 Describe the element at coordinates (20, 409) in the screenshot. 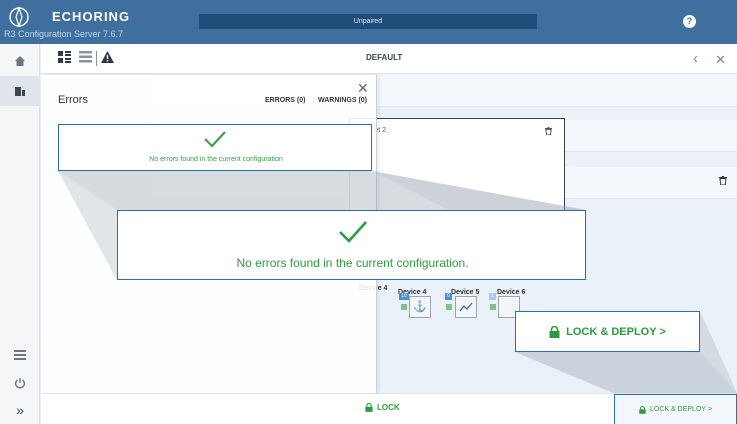

I see `expand-icon: »` at that location.